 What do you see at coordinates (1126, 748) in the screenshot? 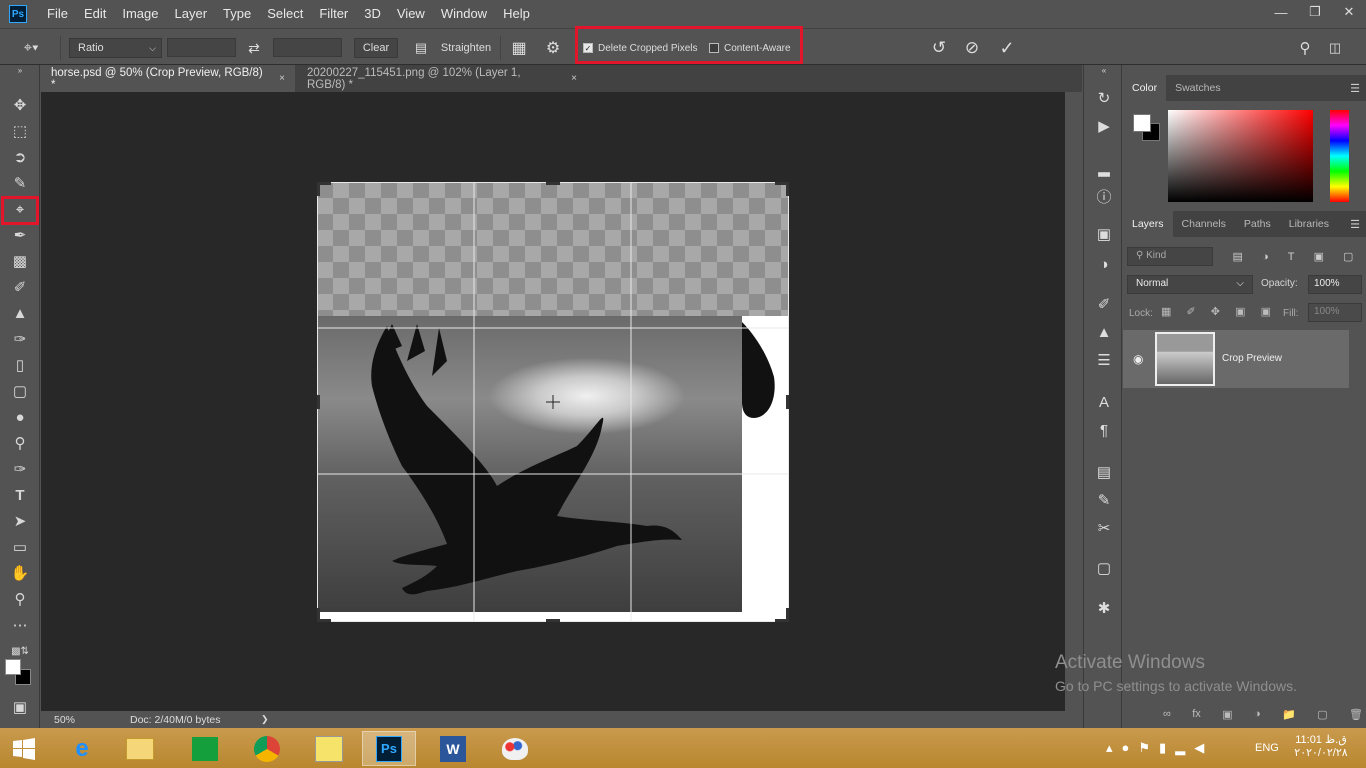
I see `security-icon: ●` at bounding box center [1126, 748].